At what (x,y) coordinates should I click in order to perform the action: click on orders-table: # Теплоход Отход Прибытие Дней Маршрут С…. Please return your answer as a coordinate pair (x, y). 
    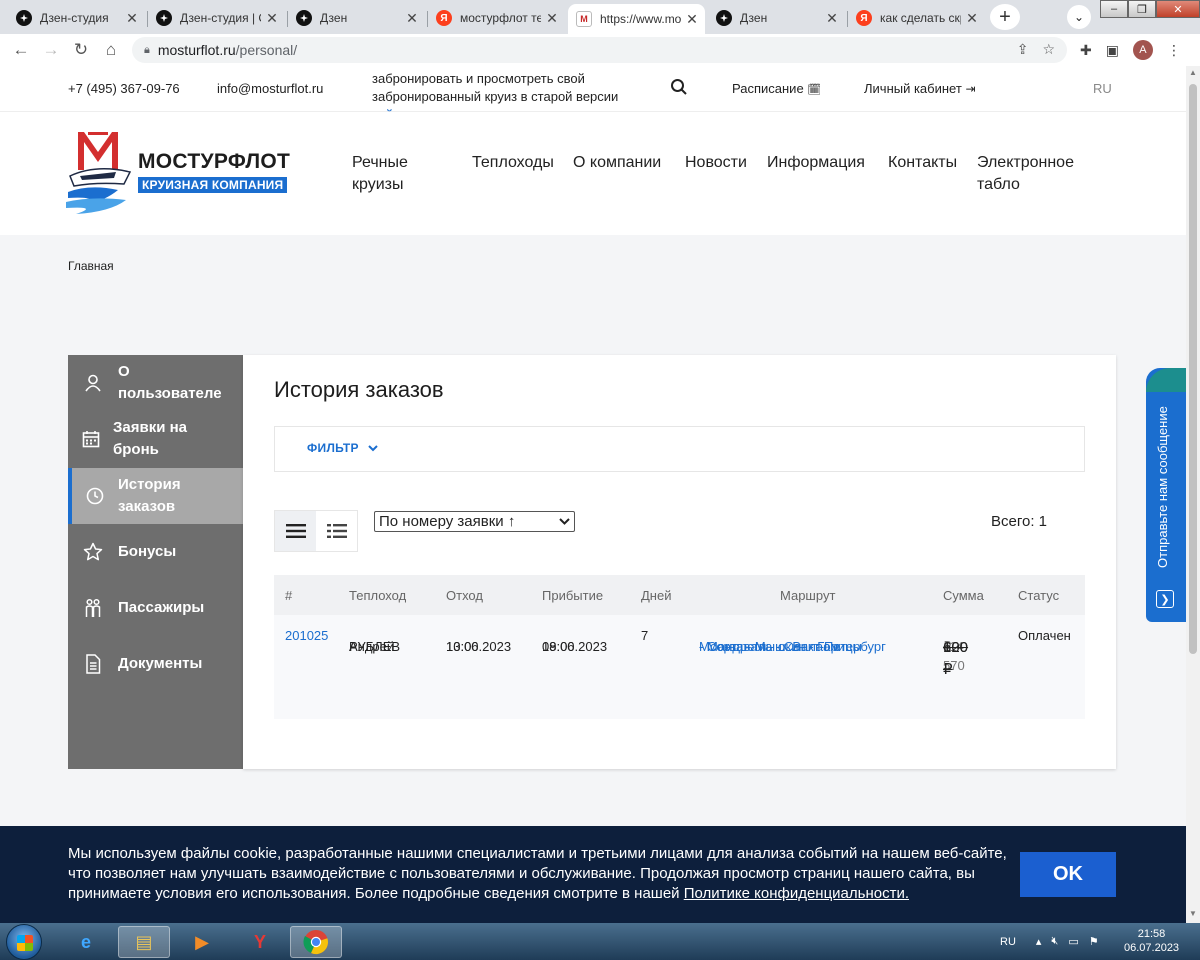
    Looking at the image, I should click on (679, 647).